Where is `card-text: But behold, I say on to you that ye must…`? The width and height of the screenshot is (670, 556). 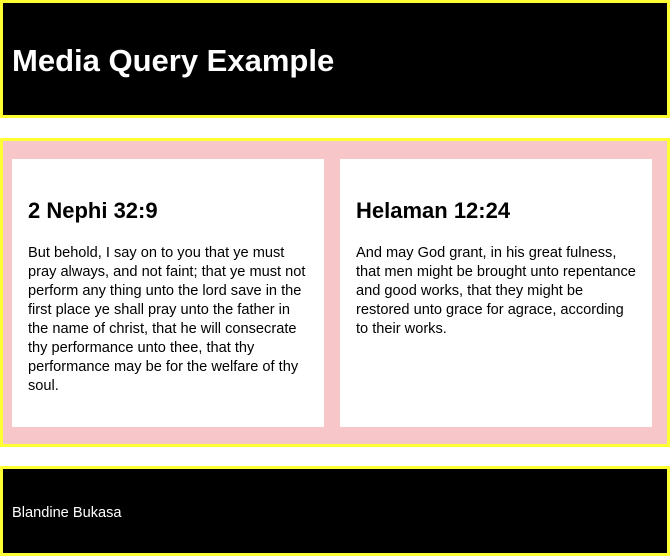
card-text: But behold, I say on to you that ye must… is located at coordinates (167, 319).